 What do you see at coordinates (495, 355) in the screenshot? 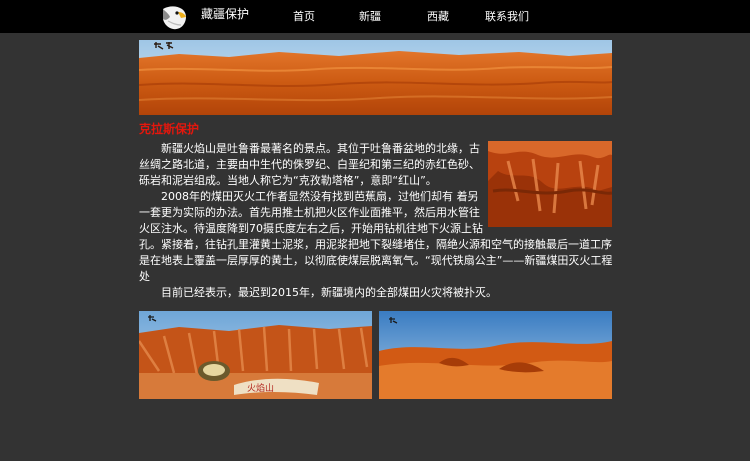
I see `photo-red-sand-dunes` at bounding box center [495, 355].